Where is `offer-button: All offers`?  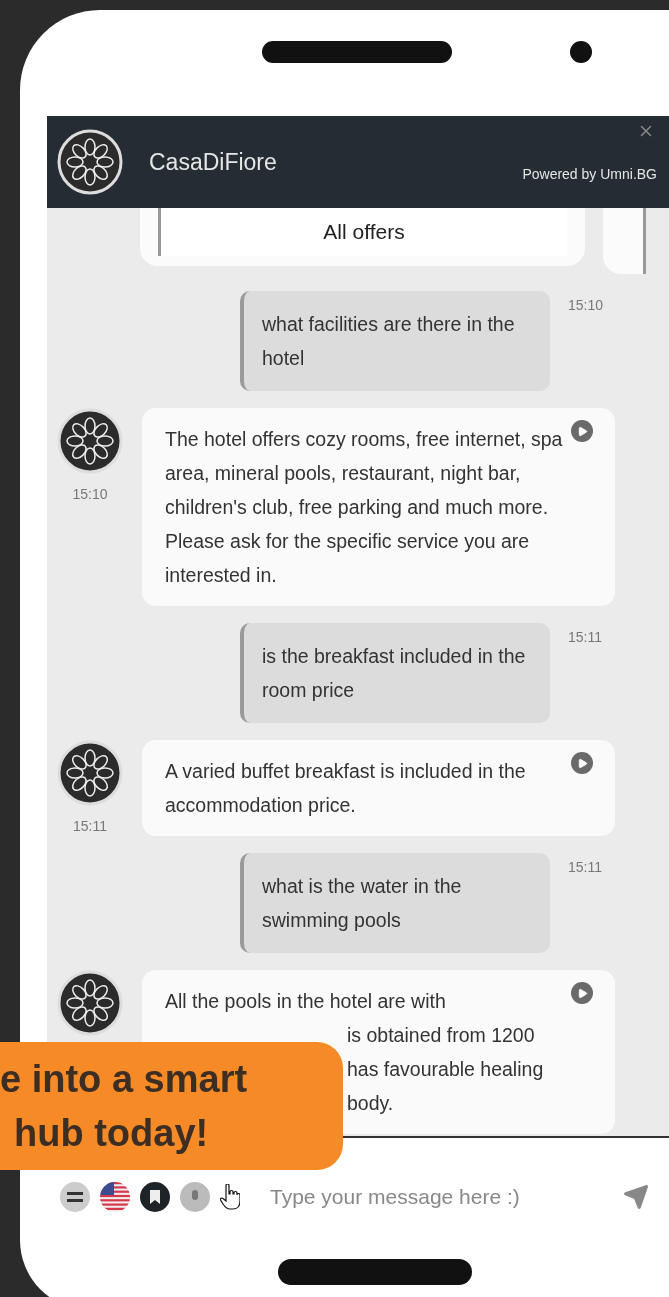
offer-button: All offers is located at coordinates (362, 232).